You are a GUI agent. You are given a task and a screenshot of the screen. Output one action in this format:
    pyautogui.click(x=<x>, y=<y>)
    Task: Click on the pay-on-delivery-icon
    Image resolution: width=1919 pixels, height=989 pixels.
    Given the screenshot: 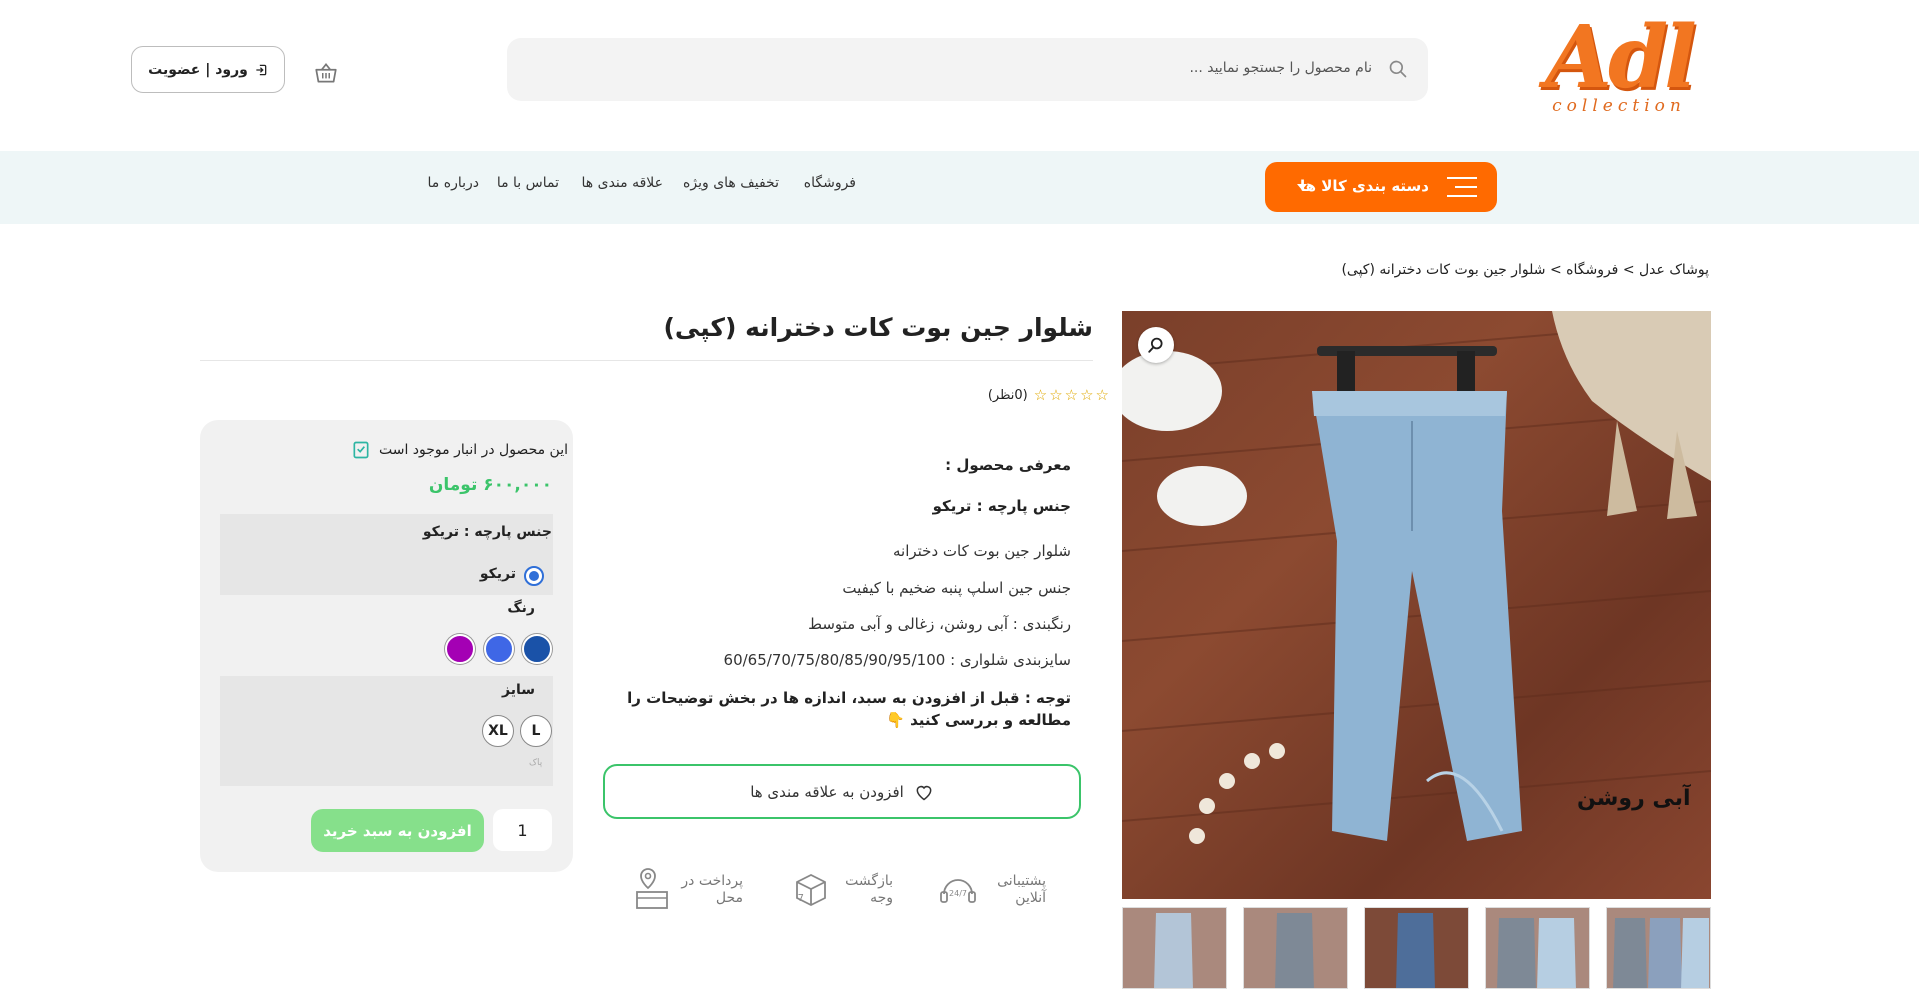 What is the action you would take?
    pyautogui.click(x=652, y=888)
    